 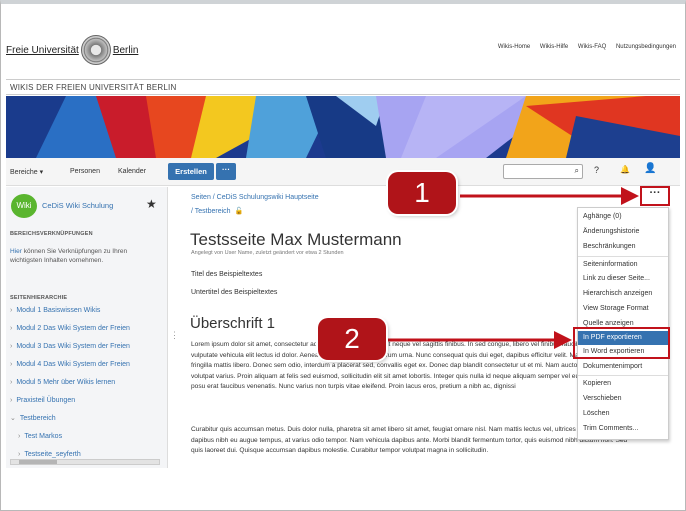 I want to click on step-badge-2: 2, so click(x=352, y=339).